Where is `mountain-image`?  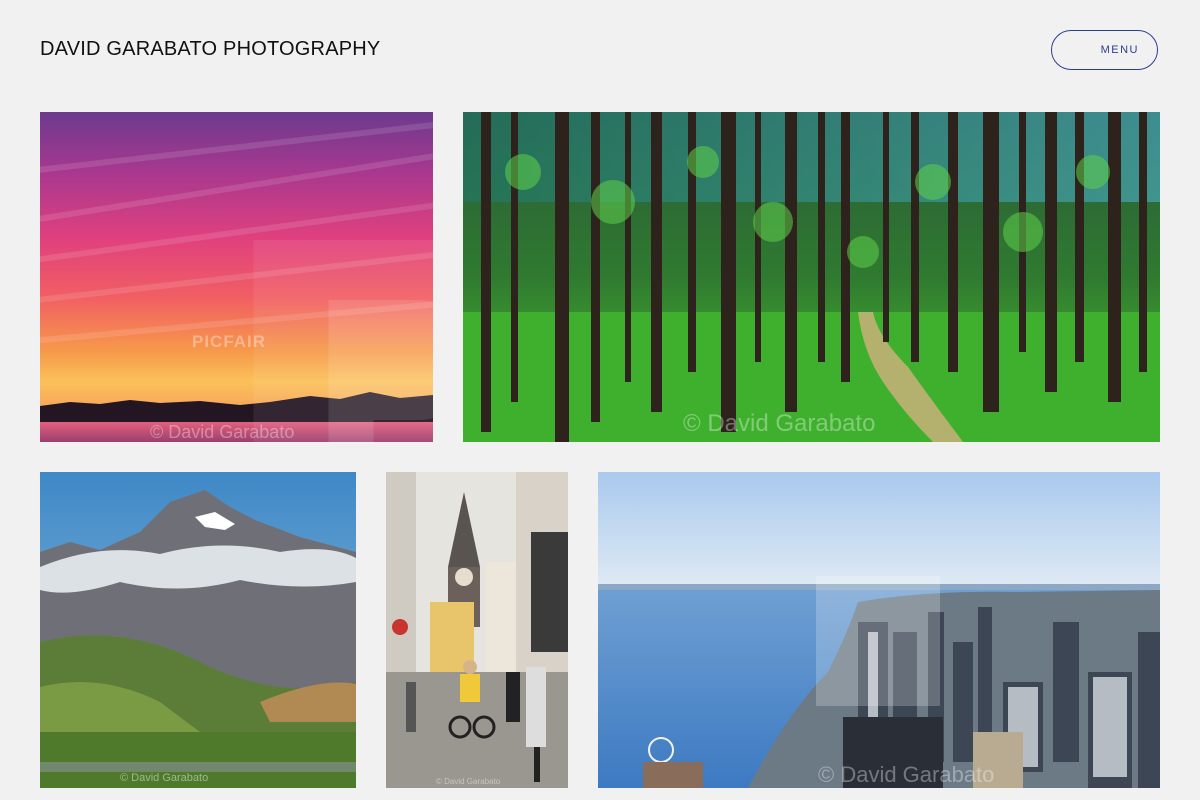
mountain-image is located at coordinates (198, 630).